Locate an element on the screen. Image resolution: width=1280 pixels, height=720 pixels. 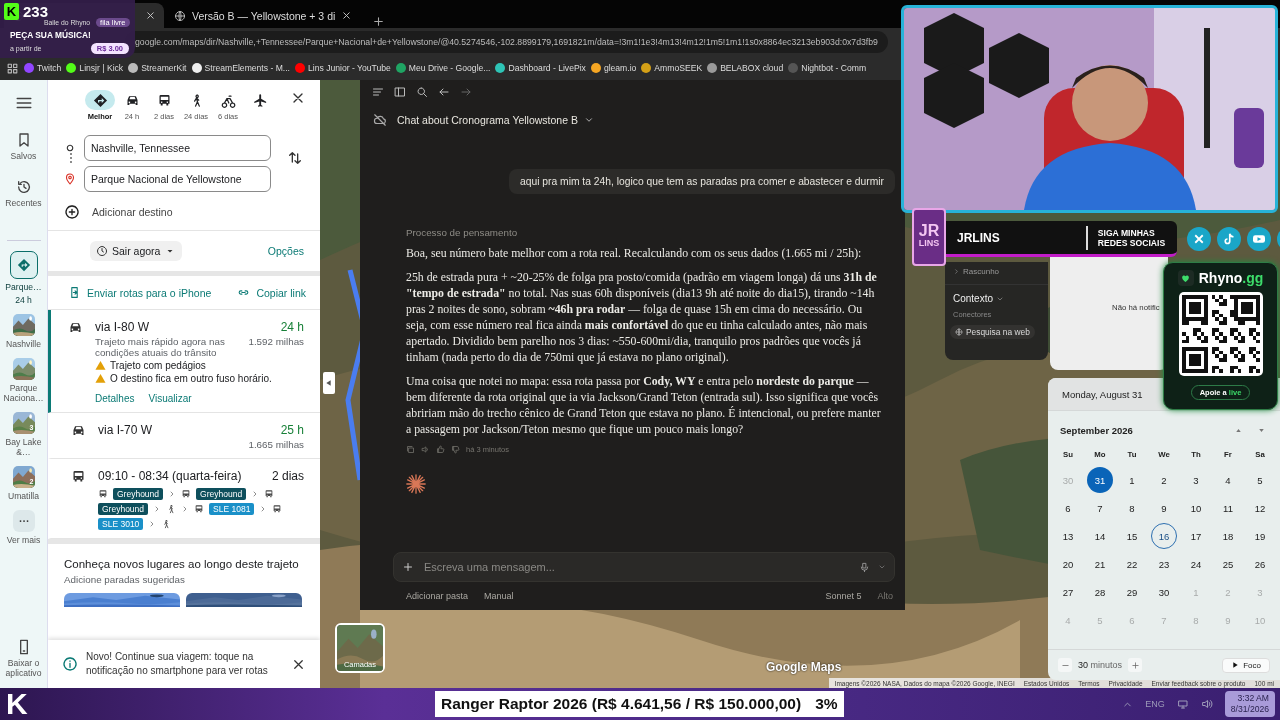
volume-icon is located at coordinates (1206, 704).